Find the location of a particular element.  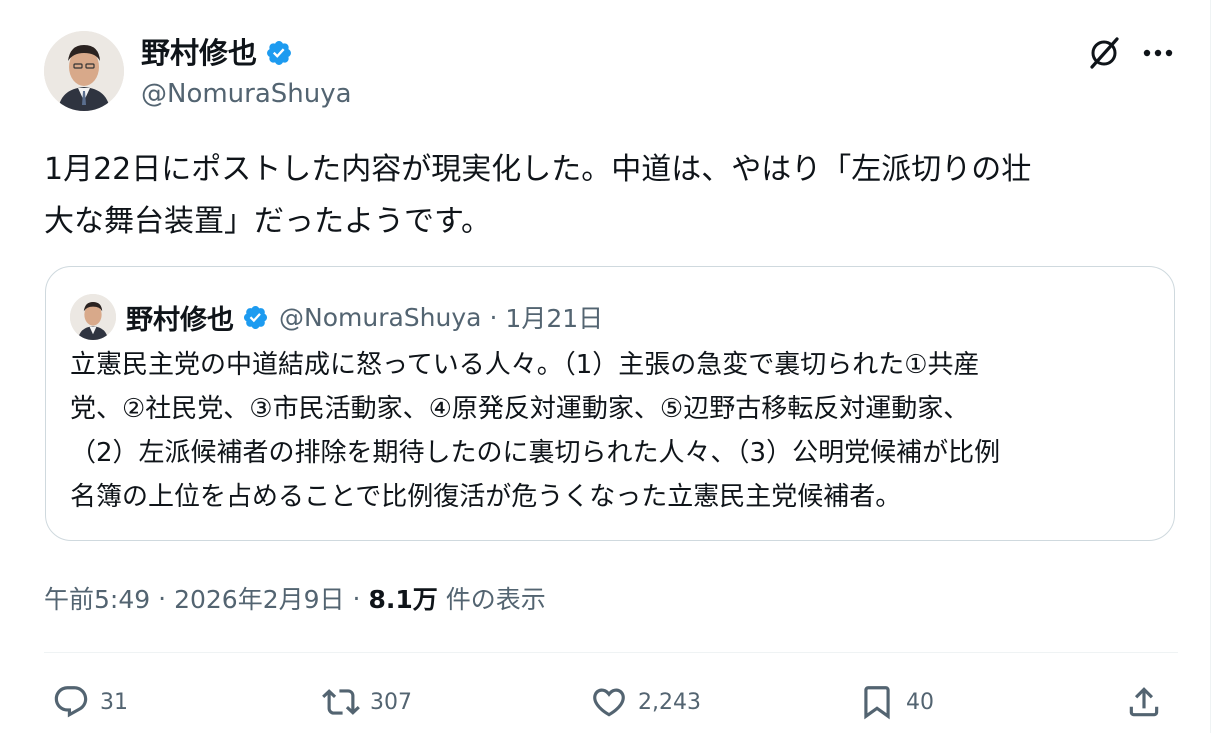

avatar is located at coordinates (84, 71).